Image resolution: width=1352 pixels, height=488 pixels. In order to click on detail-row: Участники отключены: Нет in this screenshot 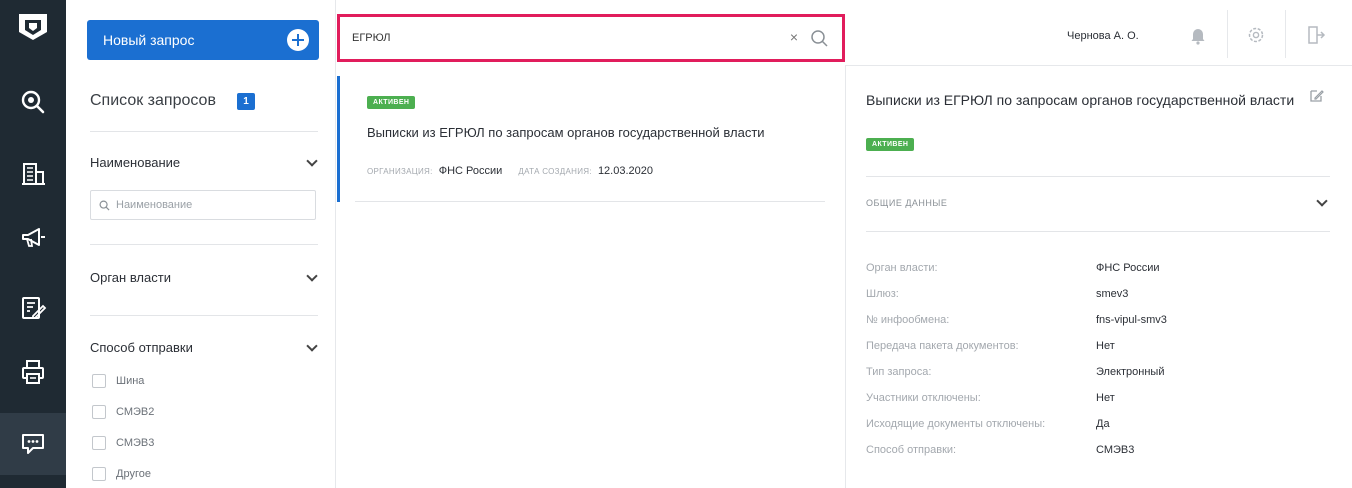, I will do `click(1101, 398)`.